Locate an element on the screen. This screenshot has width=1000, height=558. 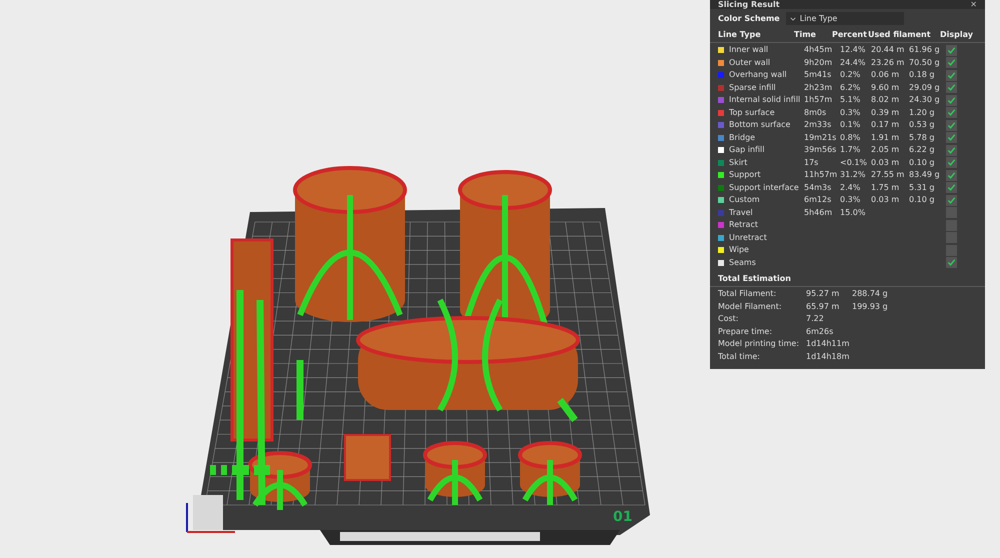
percent-value: 1.7% is located at coordinates (850, 149).